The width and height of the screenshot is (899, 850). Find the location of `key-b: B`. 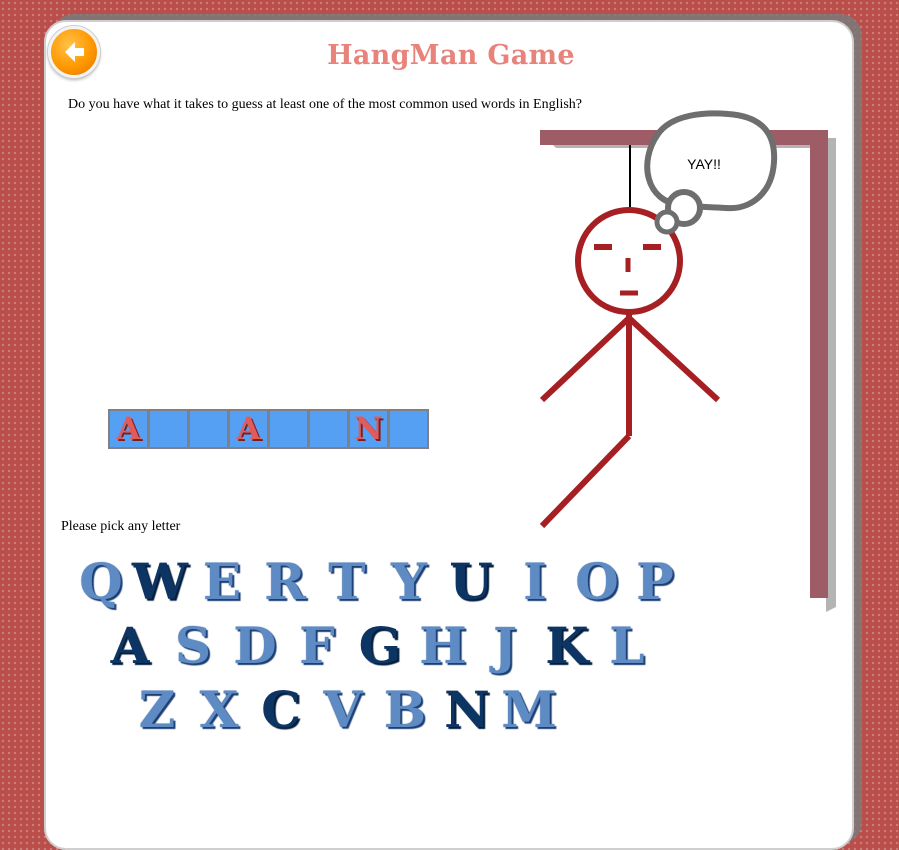

key-b: B is located at coordinates (405, 710).